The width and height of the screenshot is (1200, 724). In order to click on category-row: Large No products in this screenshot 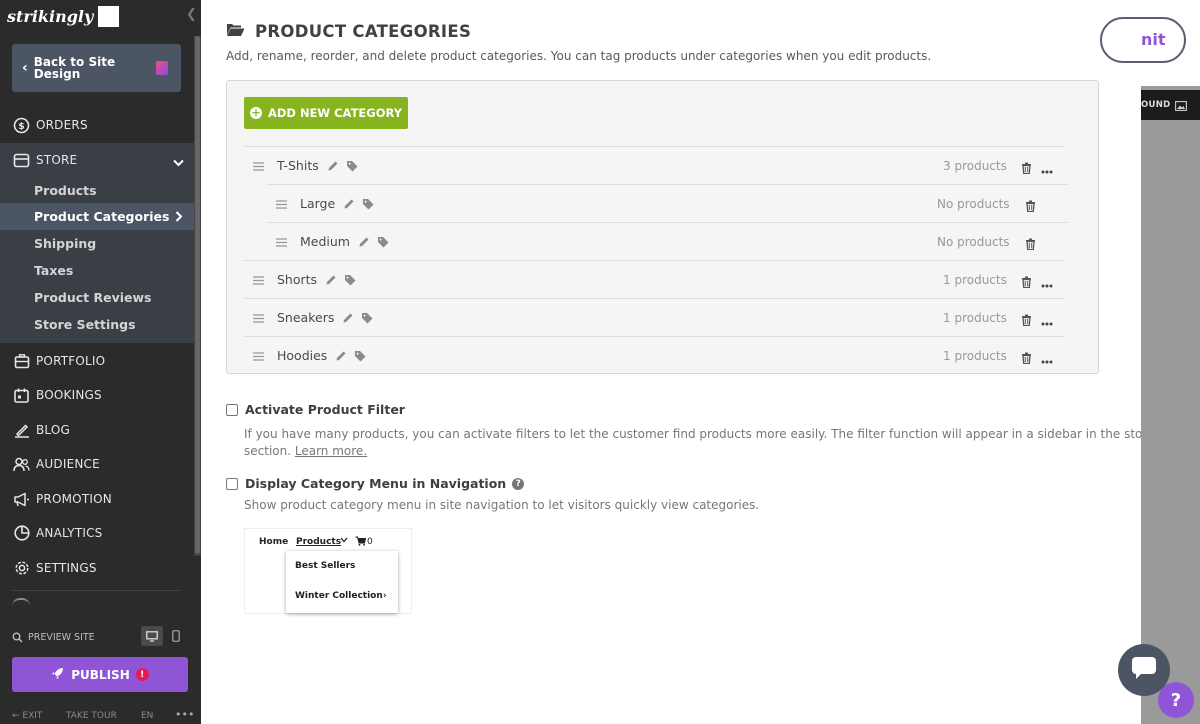, I will do `click(667, 203)`.